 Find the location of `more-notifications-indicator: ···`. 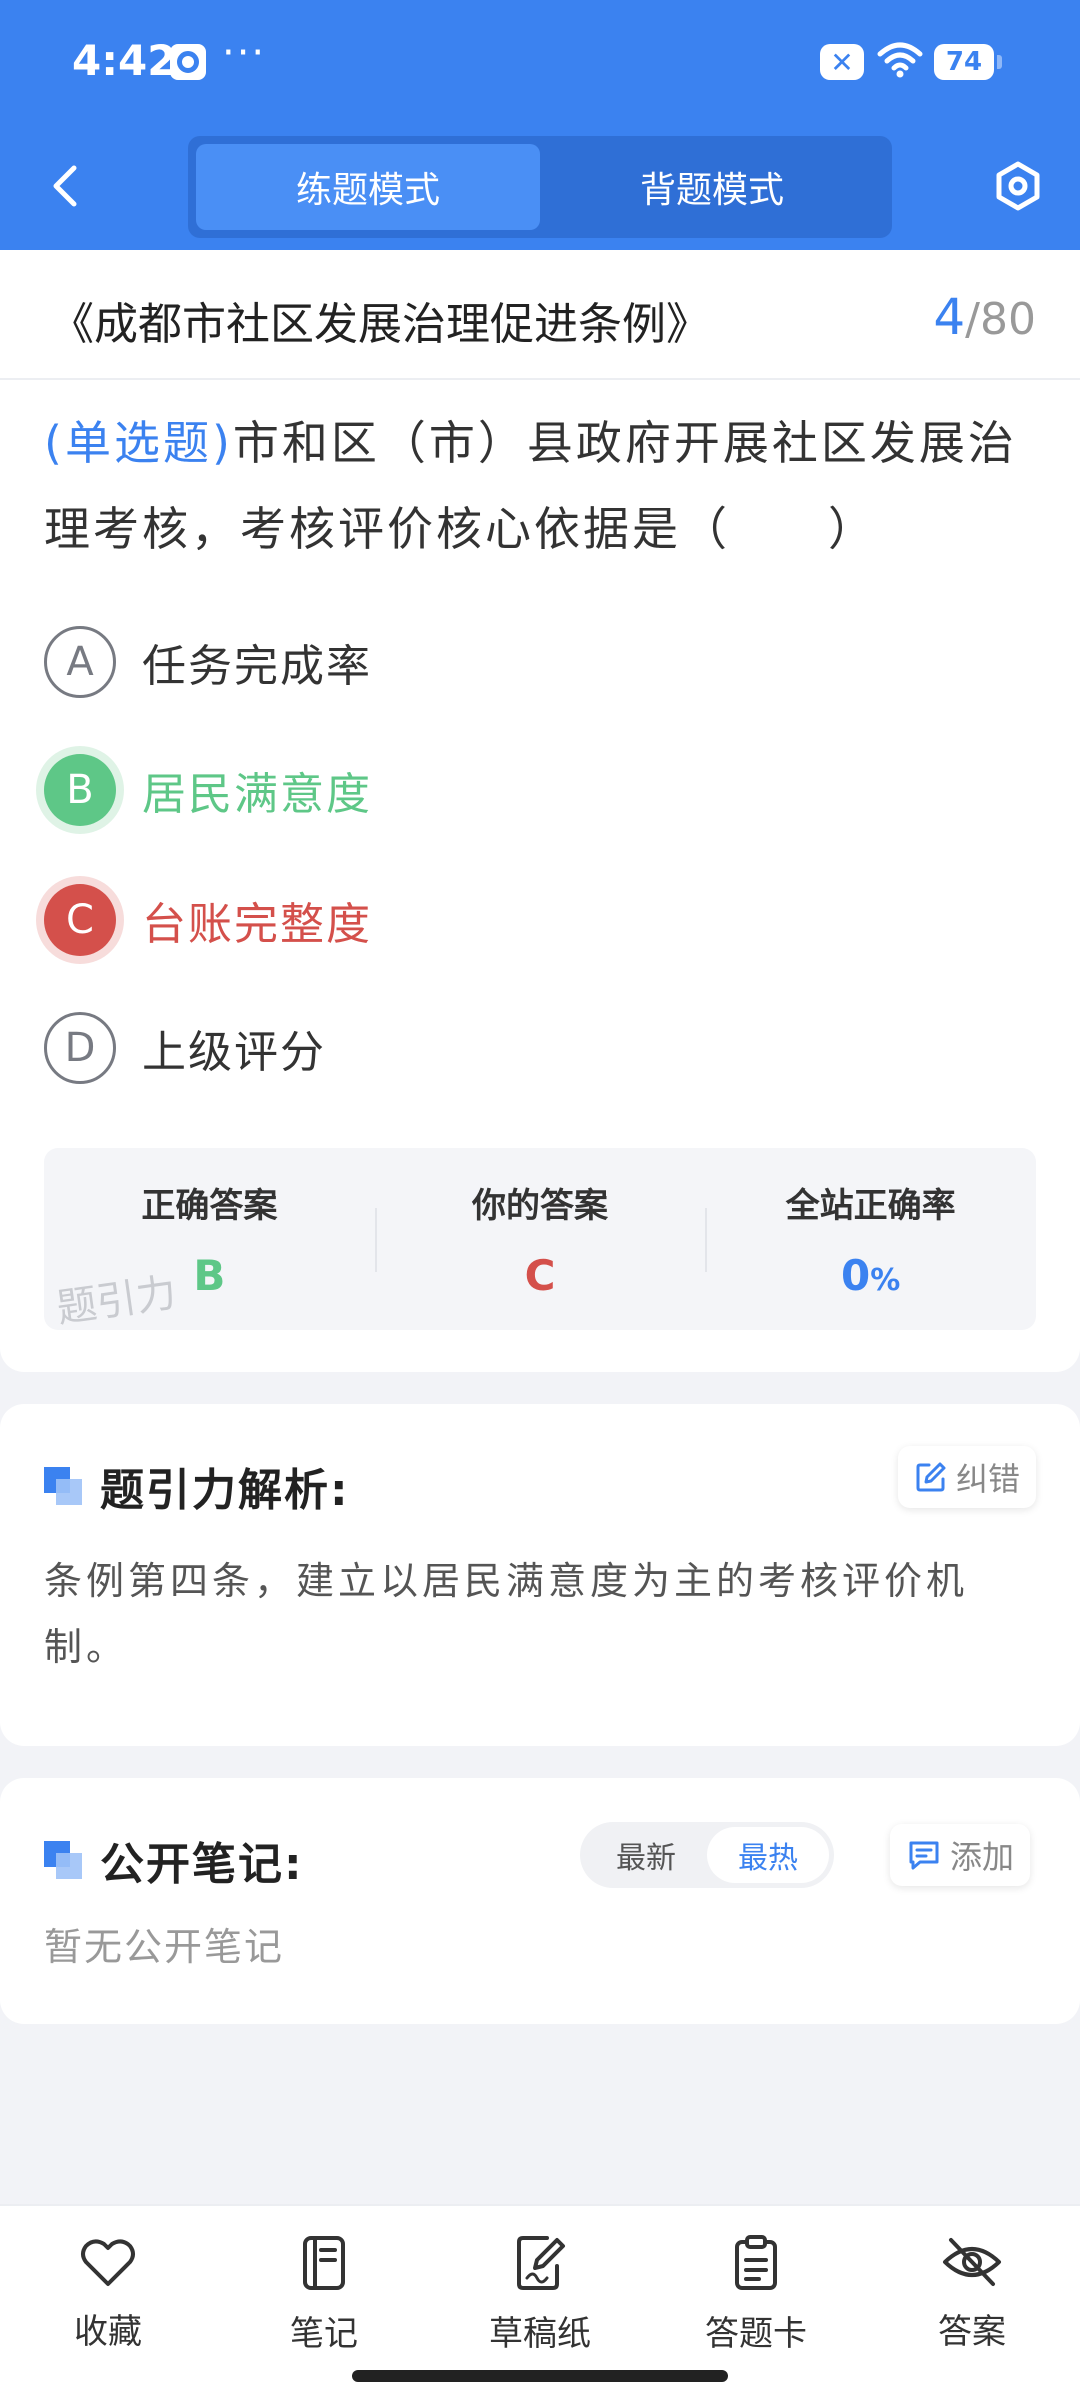

more-notifications-indicator: ··· is located at coordinates (244, 53).